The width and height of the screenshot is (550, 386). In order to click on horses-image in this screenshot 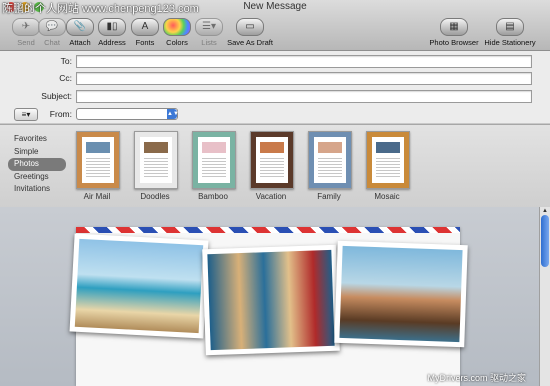, I will do `click(401, 294)`.